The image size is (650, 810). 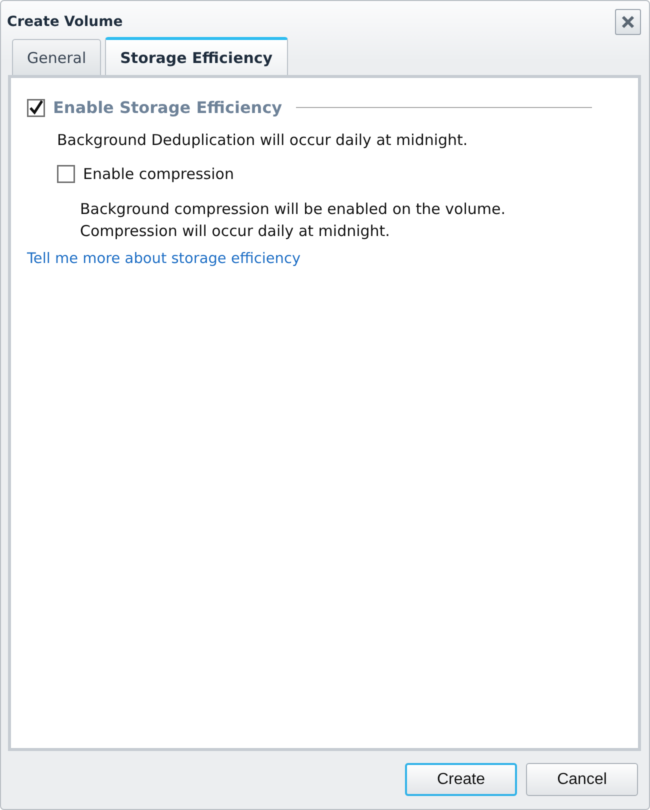 What do you see at coordinates (57, 57) in the screenshot?
I see `tab: General` at bounding box center [57, 57].